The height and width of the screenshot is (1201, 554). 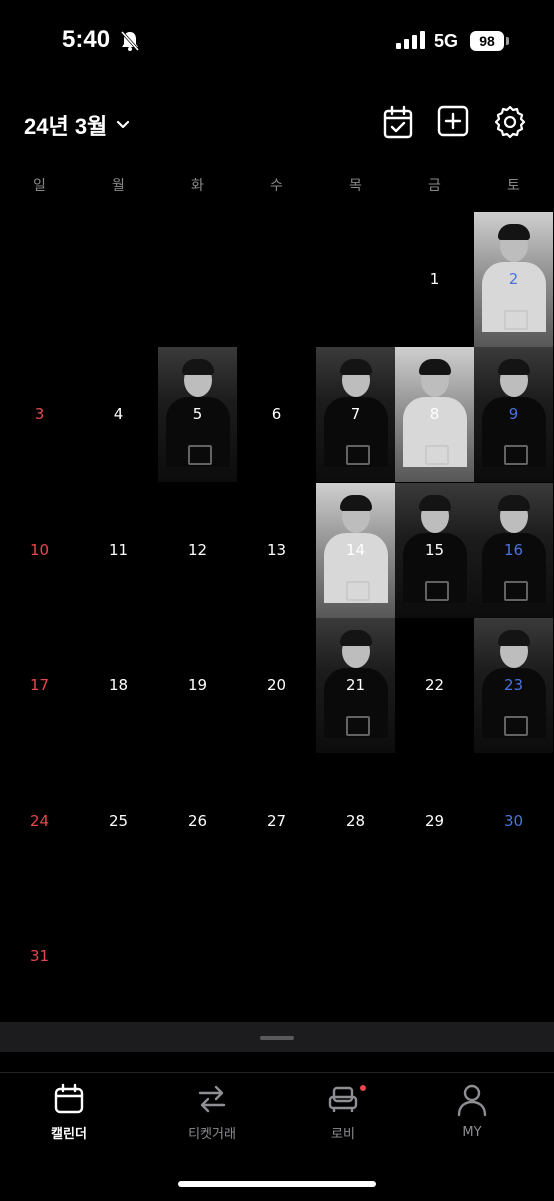 I want to click on day-number: 3, so click(x=39, y=414).